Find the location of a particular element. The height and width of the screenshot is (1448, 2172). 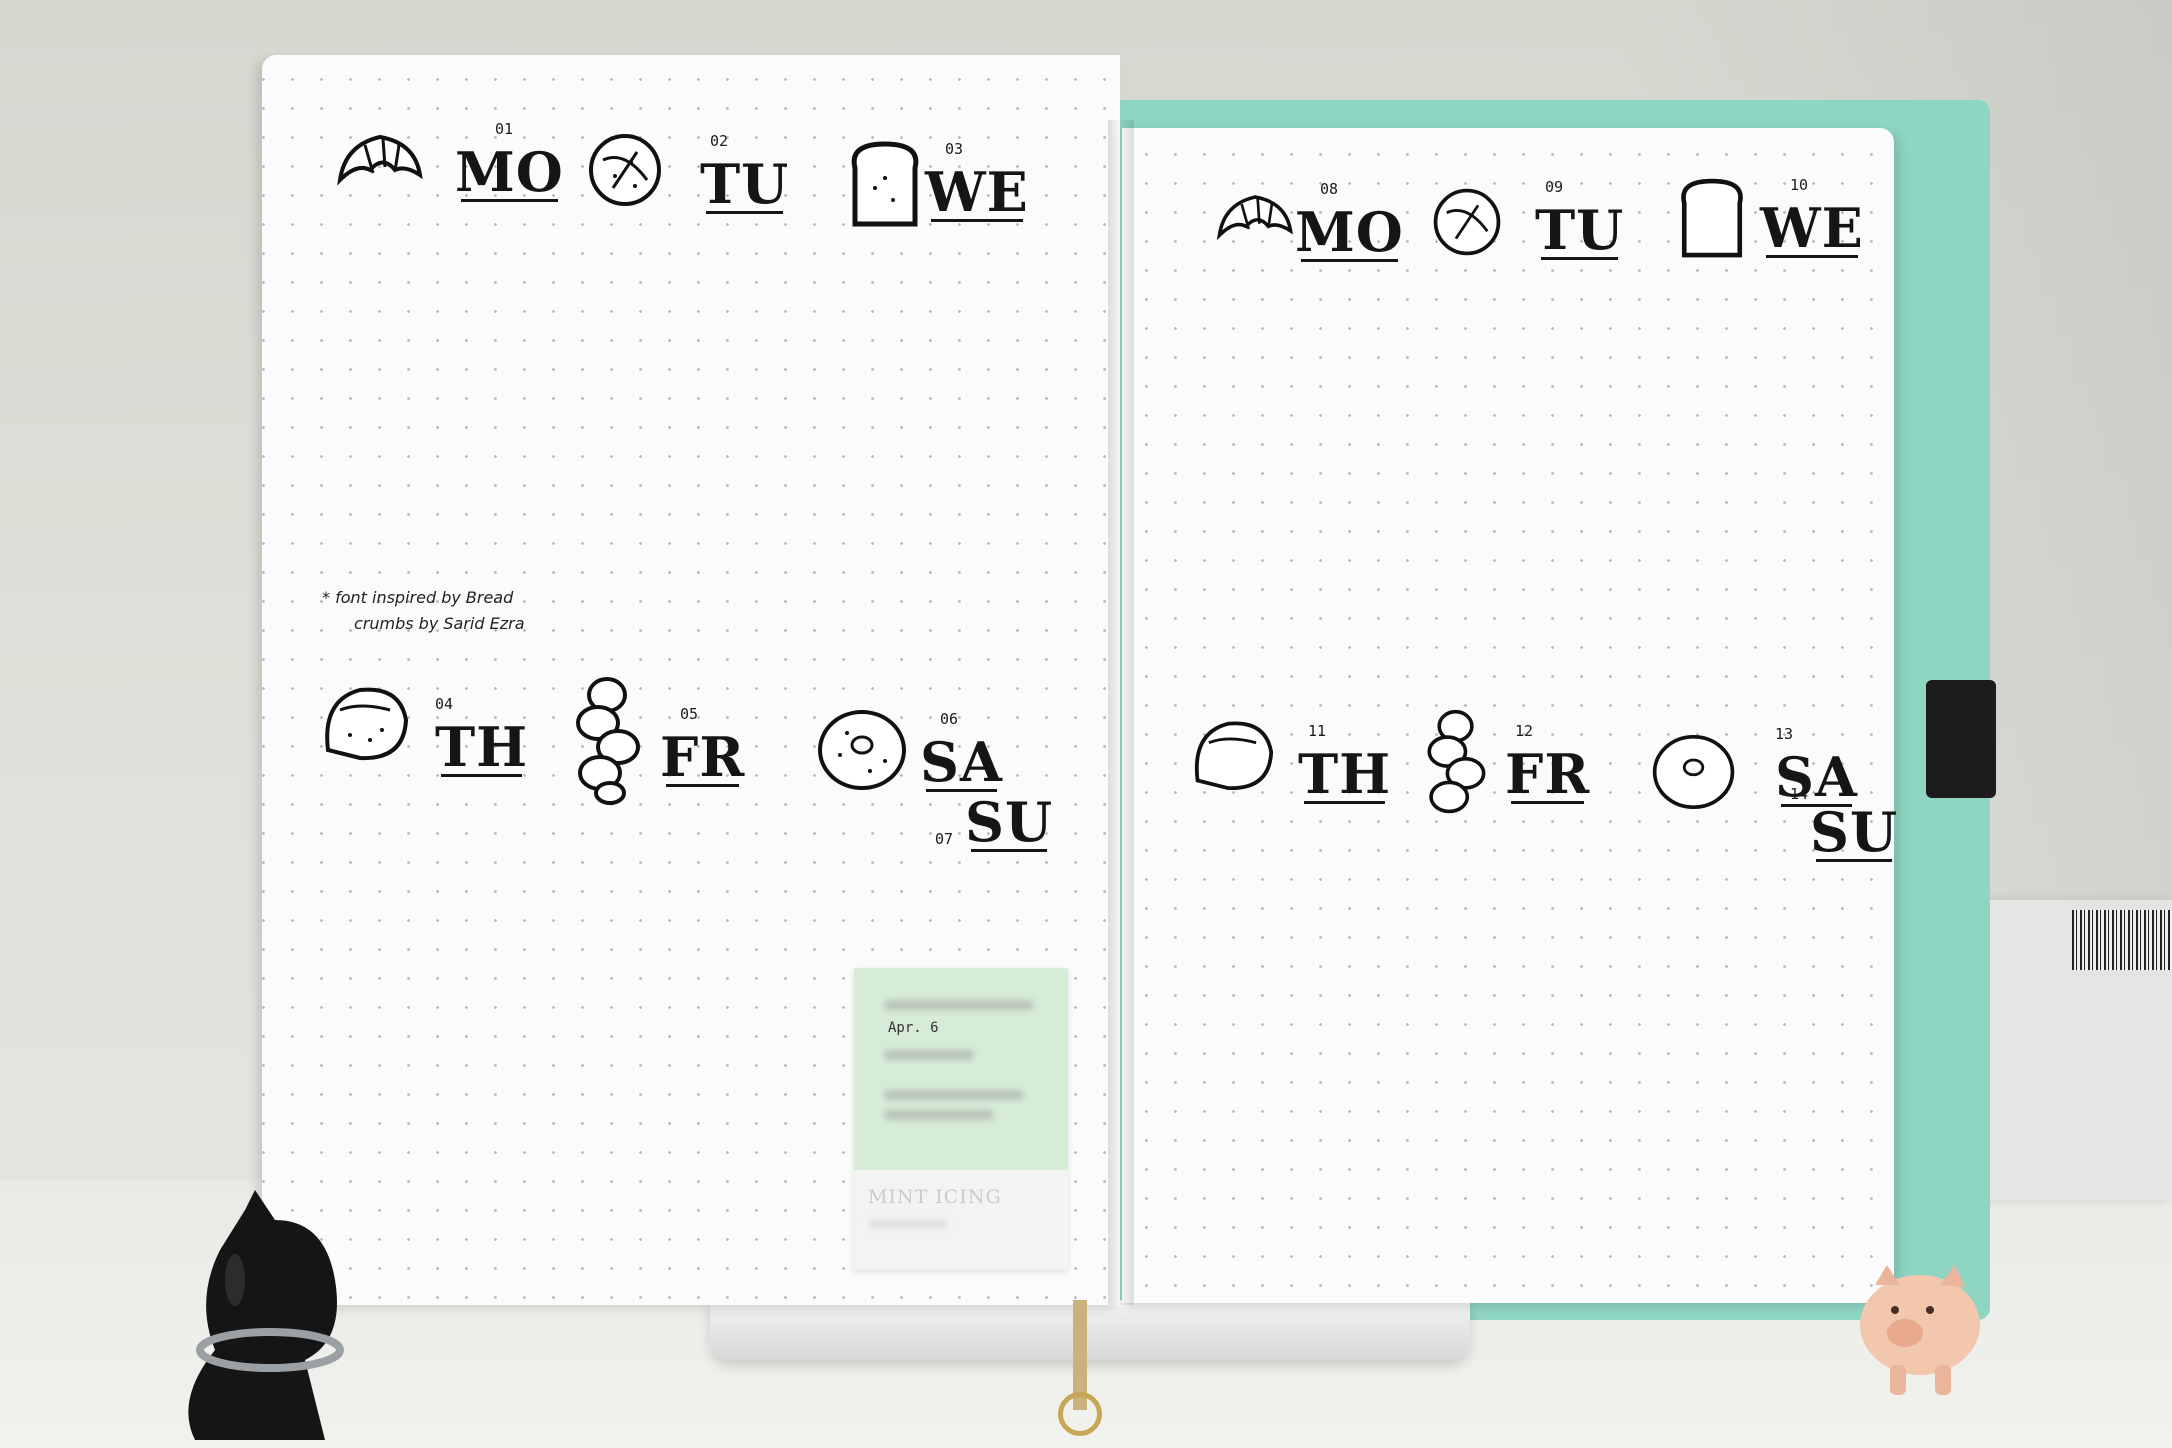

day-number: 04 is located at coordinates (444, 704).